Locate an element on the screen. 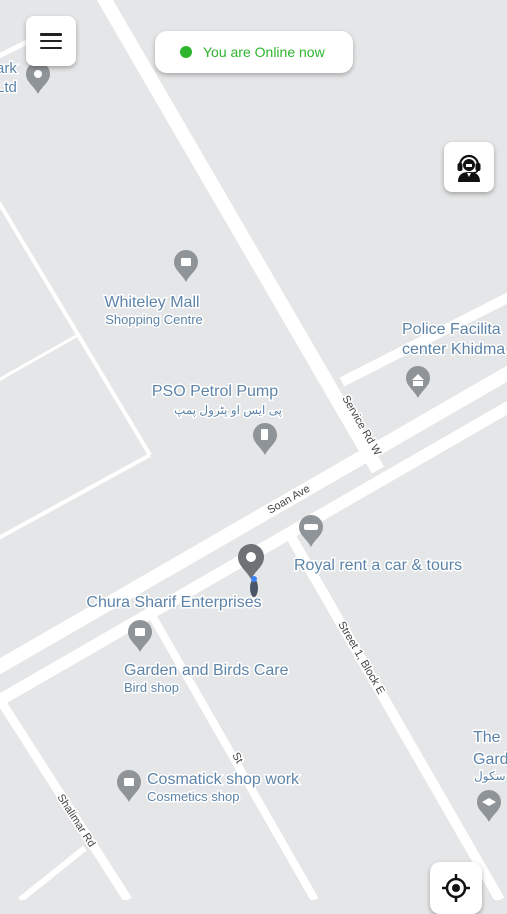 This screenshot has height=914, width=507. place-label-police: center Khidma is located at coordinates (453, 349).